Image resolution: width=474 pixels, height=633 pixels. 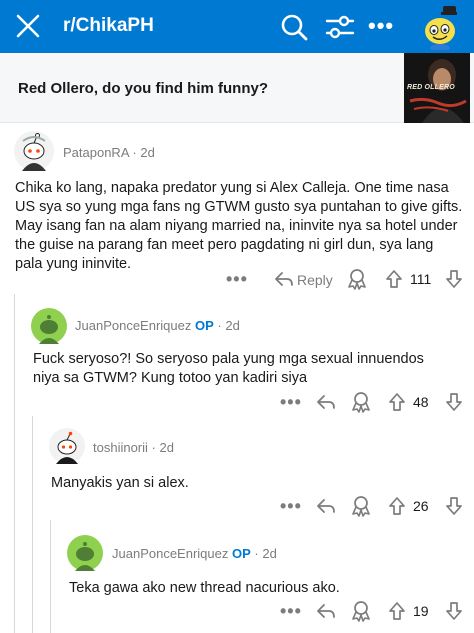 What do you see at coordinates (108, 26) in the screenshot?
I see `subreddit-title: r/ChikaPH` at bounding box center [108, 26].